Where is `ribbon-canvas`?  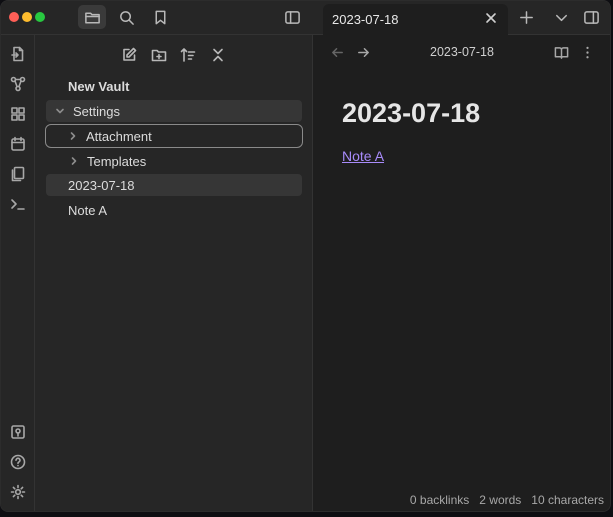 ribbon-canvas is located at coordinates (18, 114).